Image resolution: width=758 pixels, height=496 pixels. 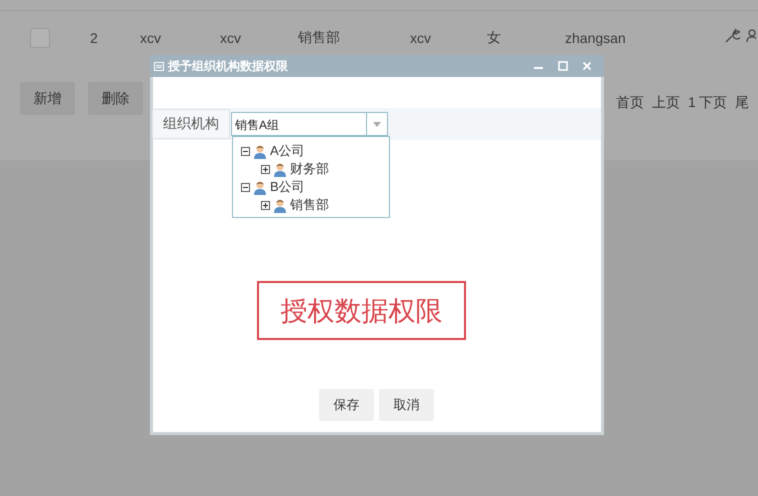 What do you see at coordinates (115, 98) in the screenshot?
I see `toolbar-button: 删除` at bounding box center [115, 98].